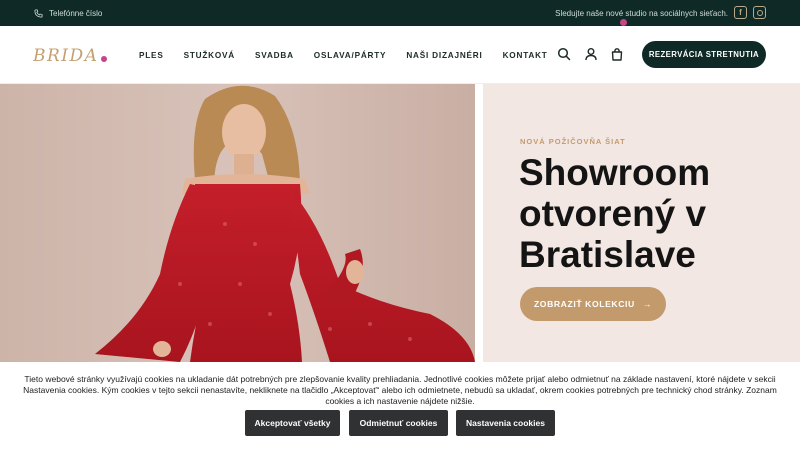 This screenshot has width=800, height=450. What do you see at coordinates (525, 55) in the screenshot?
I see `nav-kontakt: KONTAKT` at bounding box center [525, 55].